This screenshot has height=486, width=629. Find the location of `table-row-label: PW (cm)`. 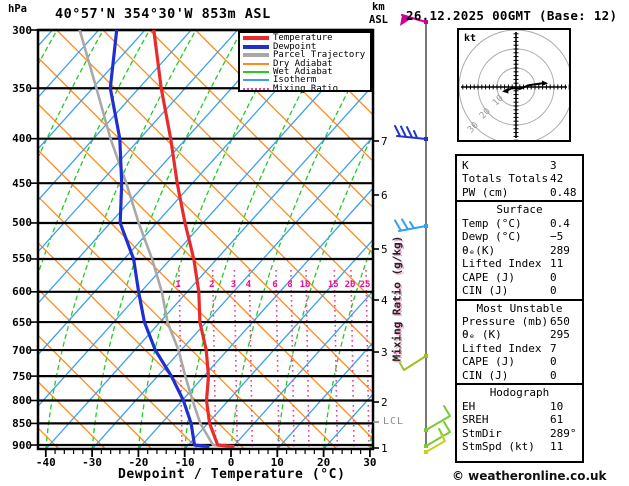

table-row-label: PW (cm) is located at coordinates (485, 192).